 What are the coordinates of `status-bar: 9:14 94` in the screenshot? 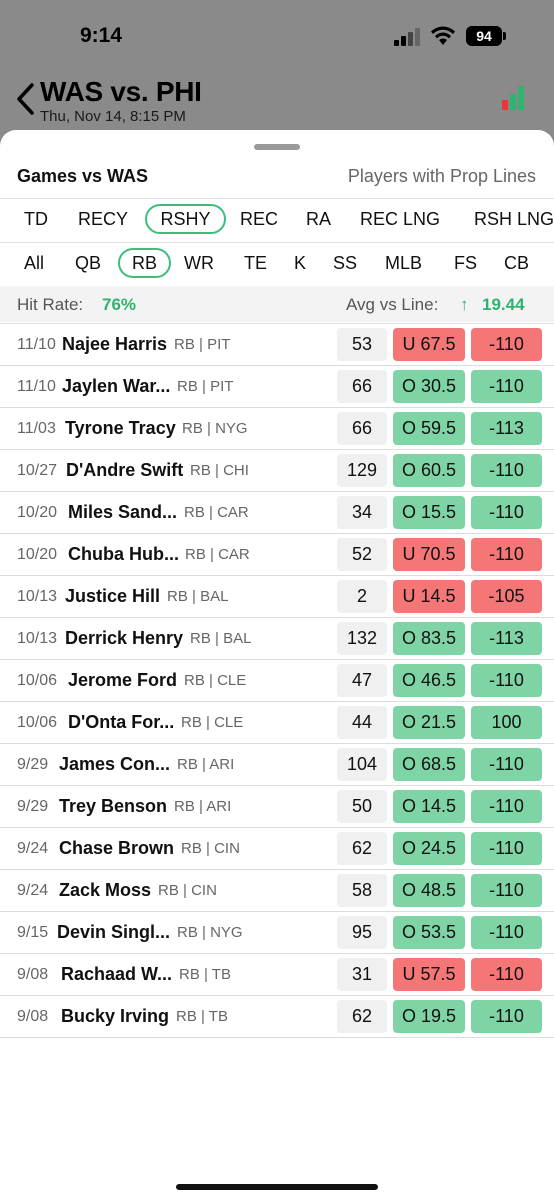 It's located at (277, 35).